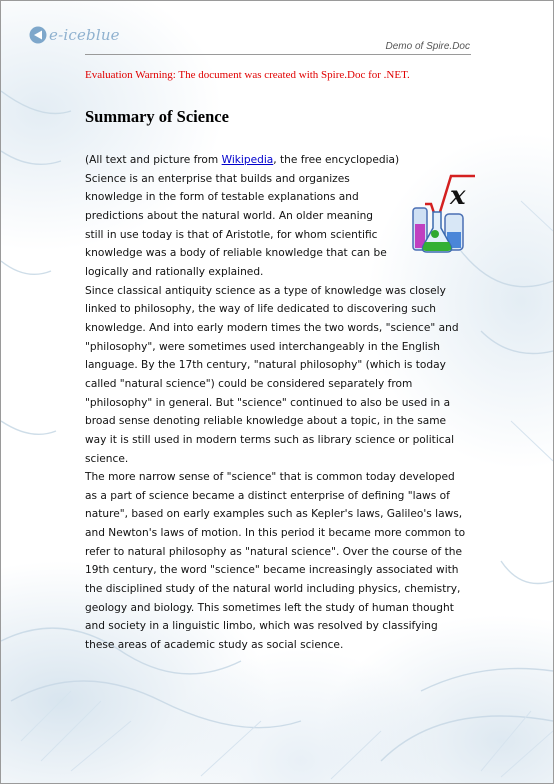 Image resolution: width=554 pixels, height=784 pixels. Describe the element at coordinates (84, 35) in the screenshot. I see `logo-text: e-iceblue` at that location.